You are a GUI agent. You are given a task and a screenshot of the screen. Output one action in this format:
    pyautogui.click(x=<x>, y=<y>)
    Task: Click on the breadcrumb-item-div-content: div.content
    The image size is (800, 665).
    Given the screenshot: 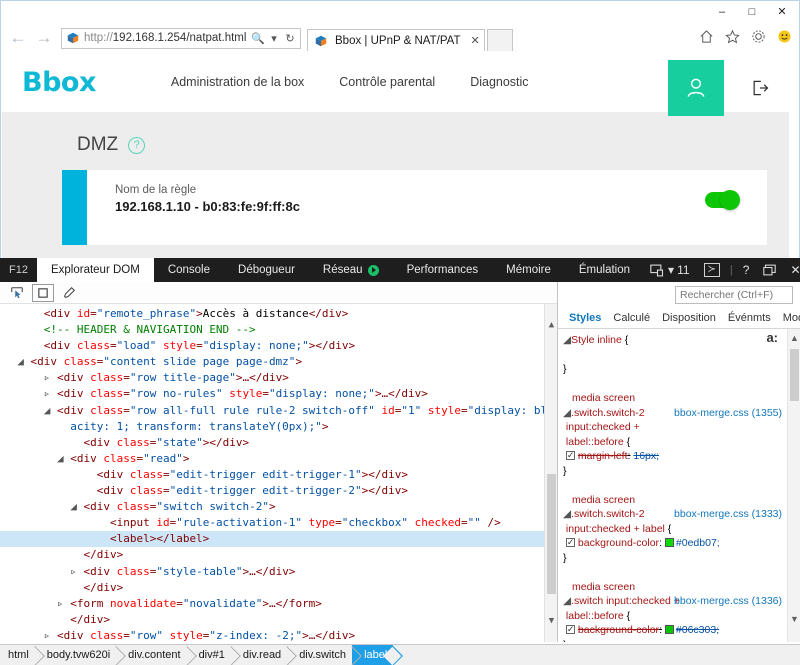 What is the action you would take?
    pyautogui.click(x=151, y=655)
    